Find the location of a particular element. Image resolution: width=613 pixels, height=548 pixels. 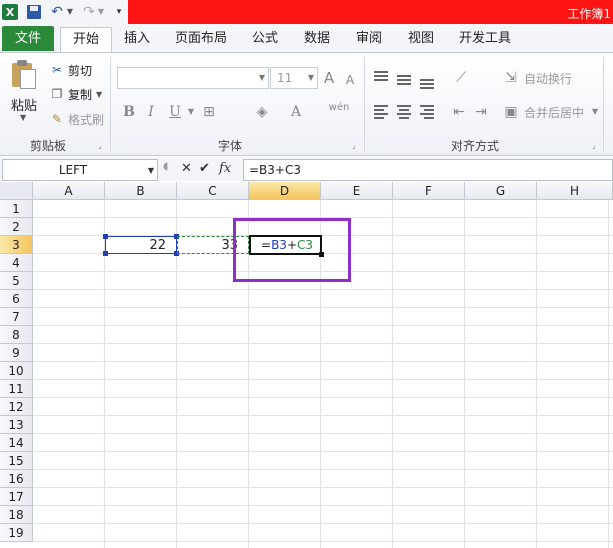

tab-insert: 插入 is located at coordinates (137, 39).